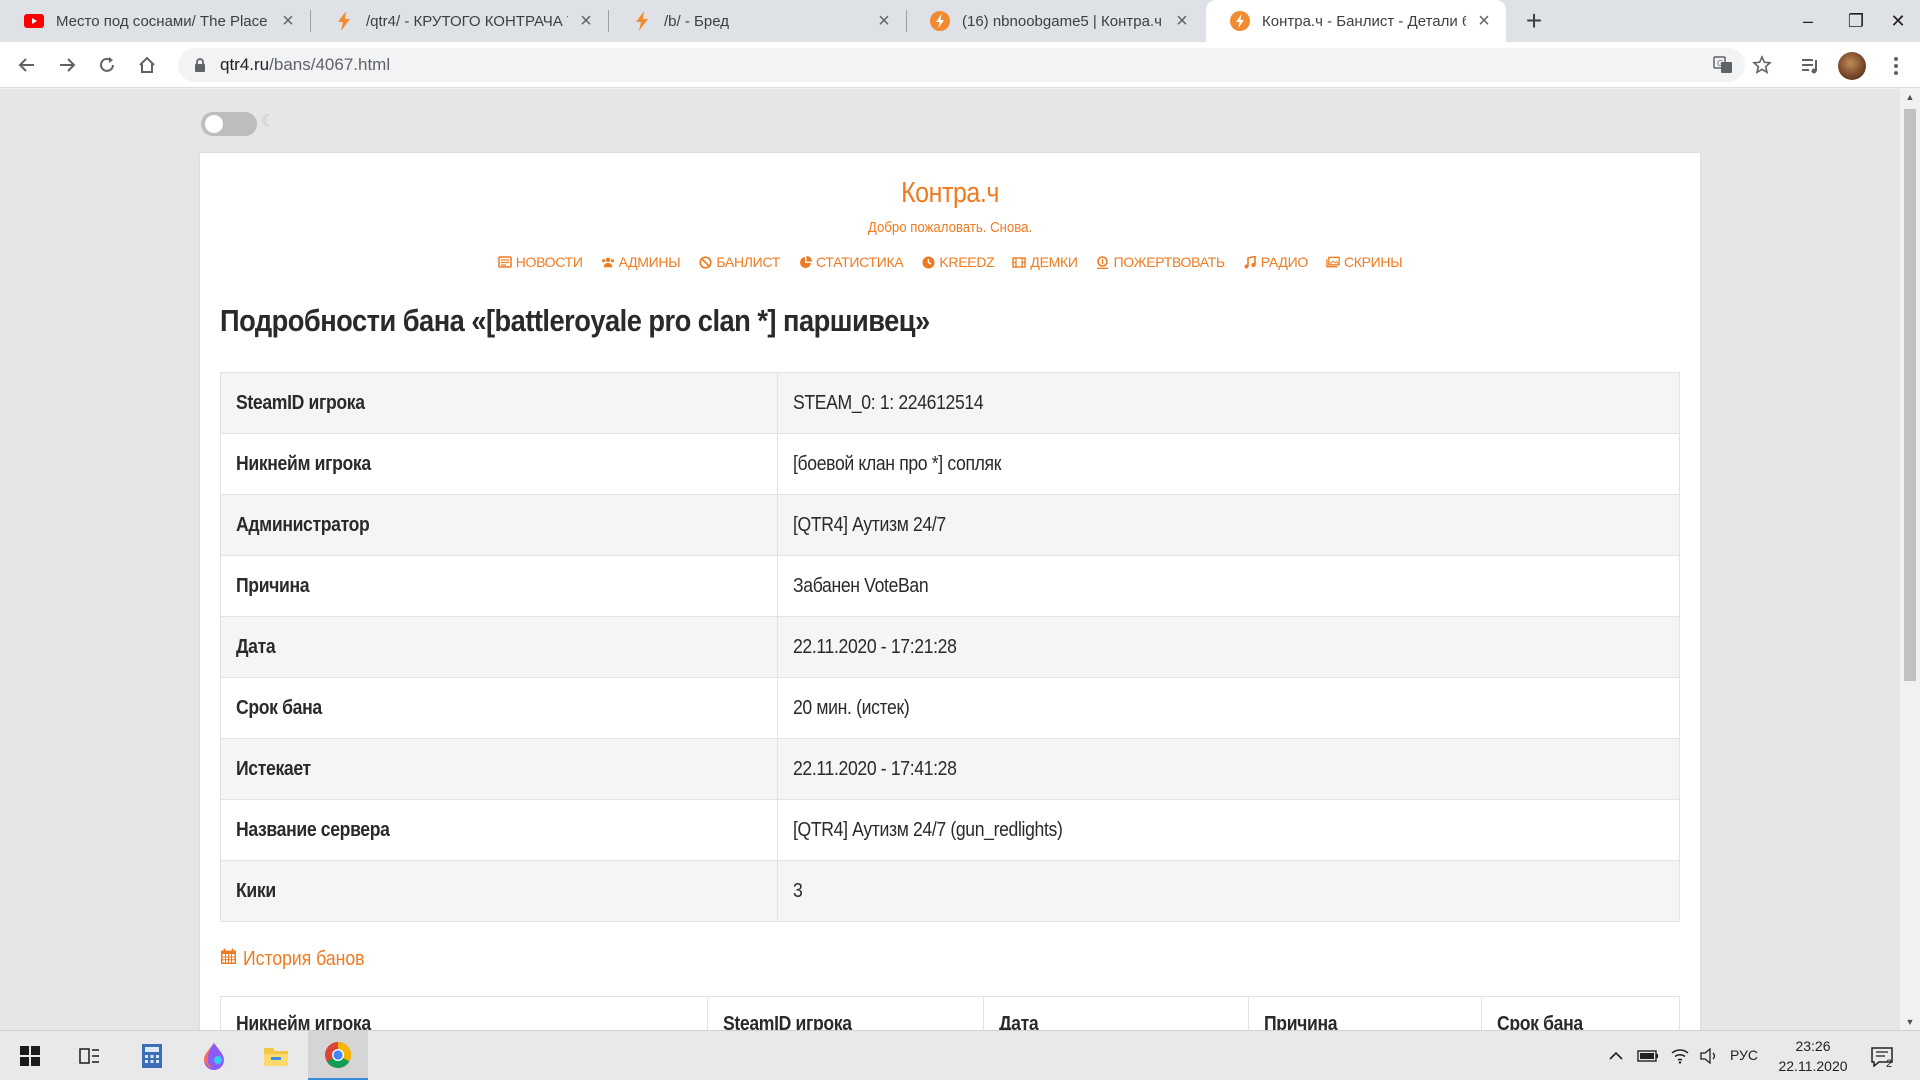  What do you see at coordinates (1103, 262) in the screenshot?
I see `donate-icon` at bounding box center [1103, 262].